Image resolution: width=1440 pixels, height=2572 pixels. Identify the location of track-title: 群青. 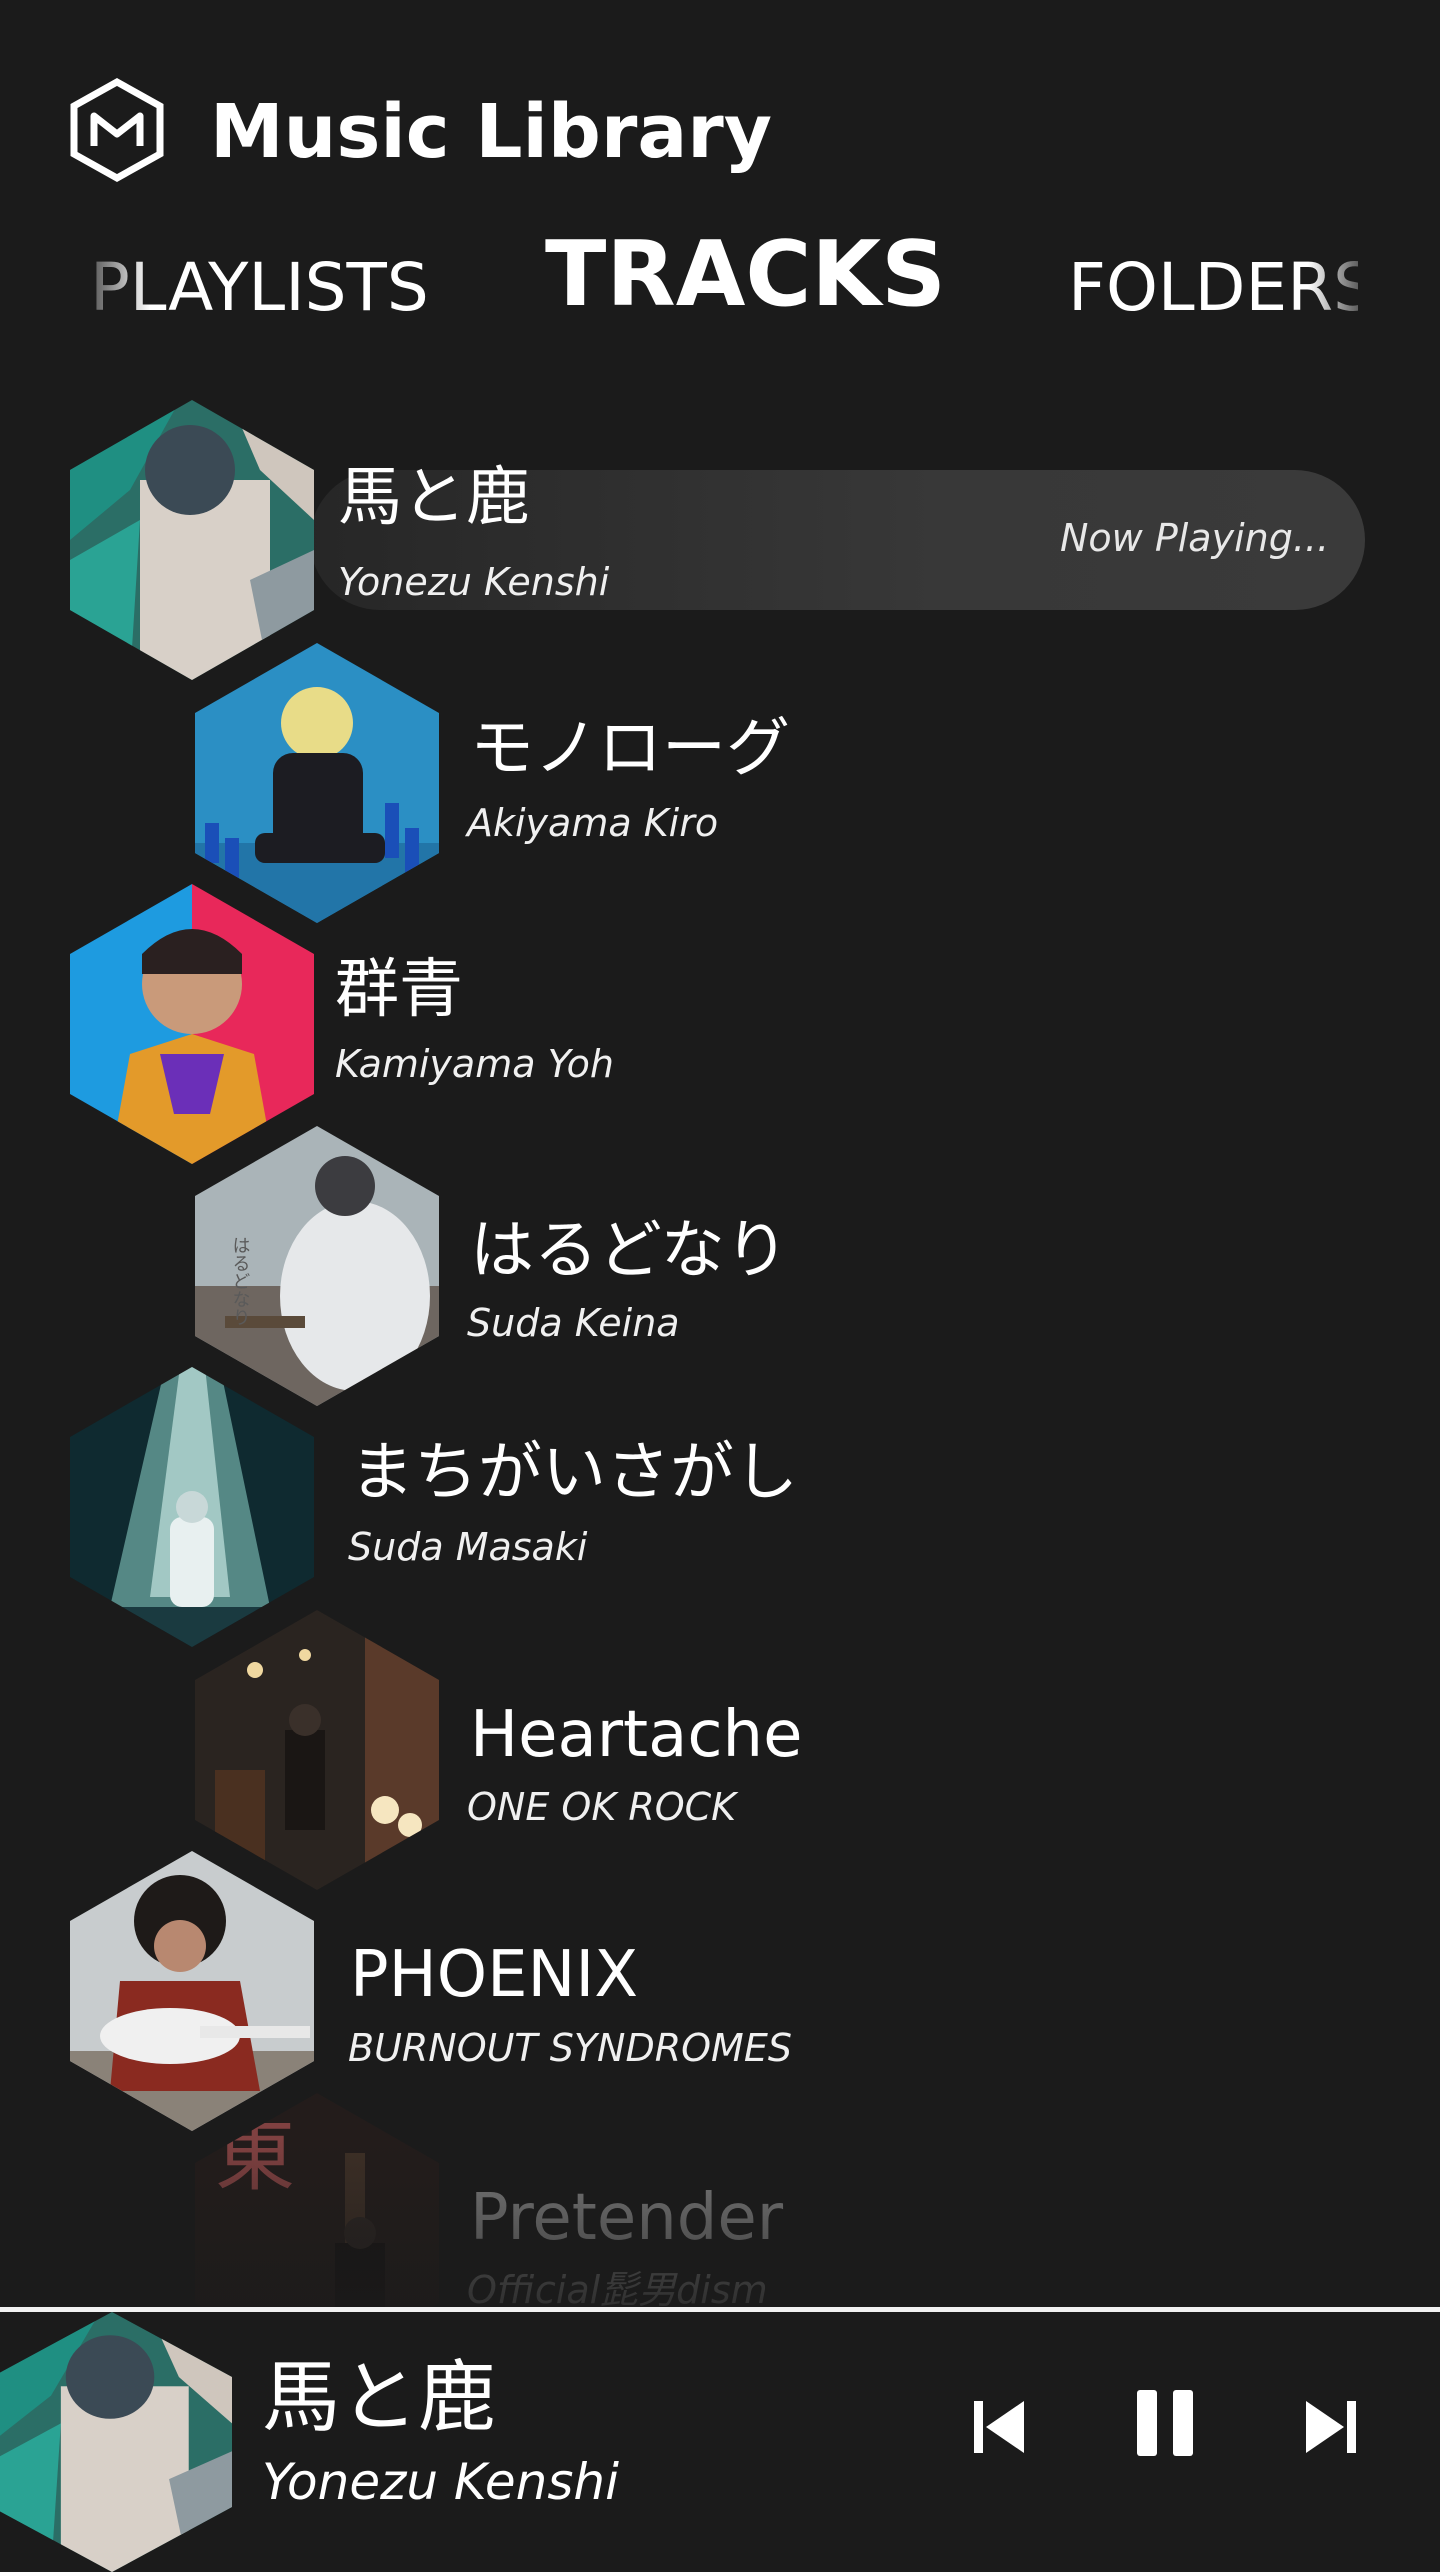
(399, 990).